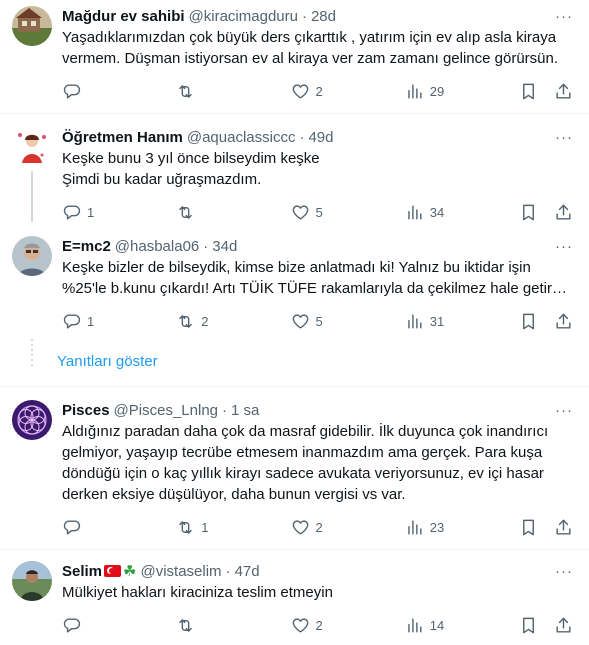 The image size is (589, 645). I want to click on like-count: 2, so click(319, 625).